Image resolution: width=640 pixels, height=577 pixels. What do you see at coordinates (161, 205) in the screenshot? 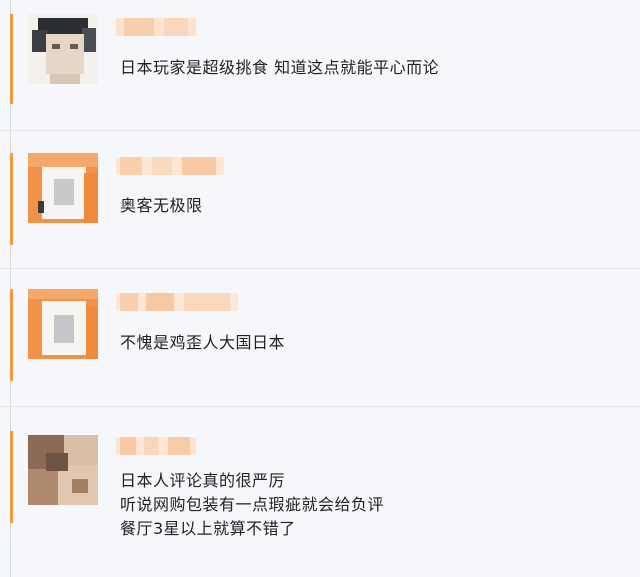
I see `comment-text: 奥客无极限` at bounding box center [161, 205].